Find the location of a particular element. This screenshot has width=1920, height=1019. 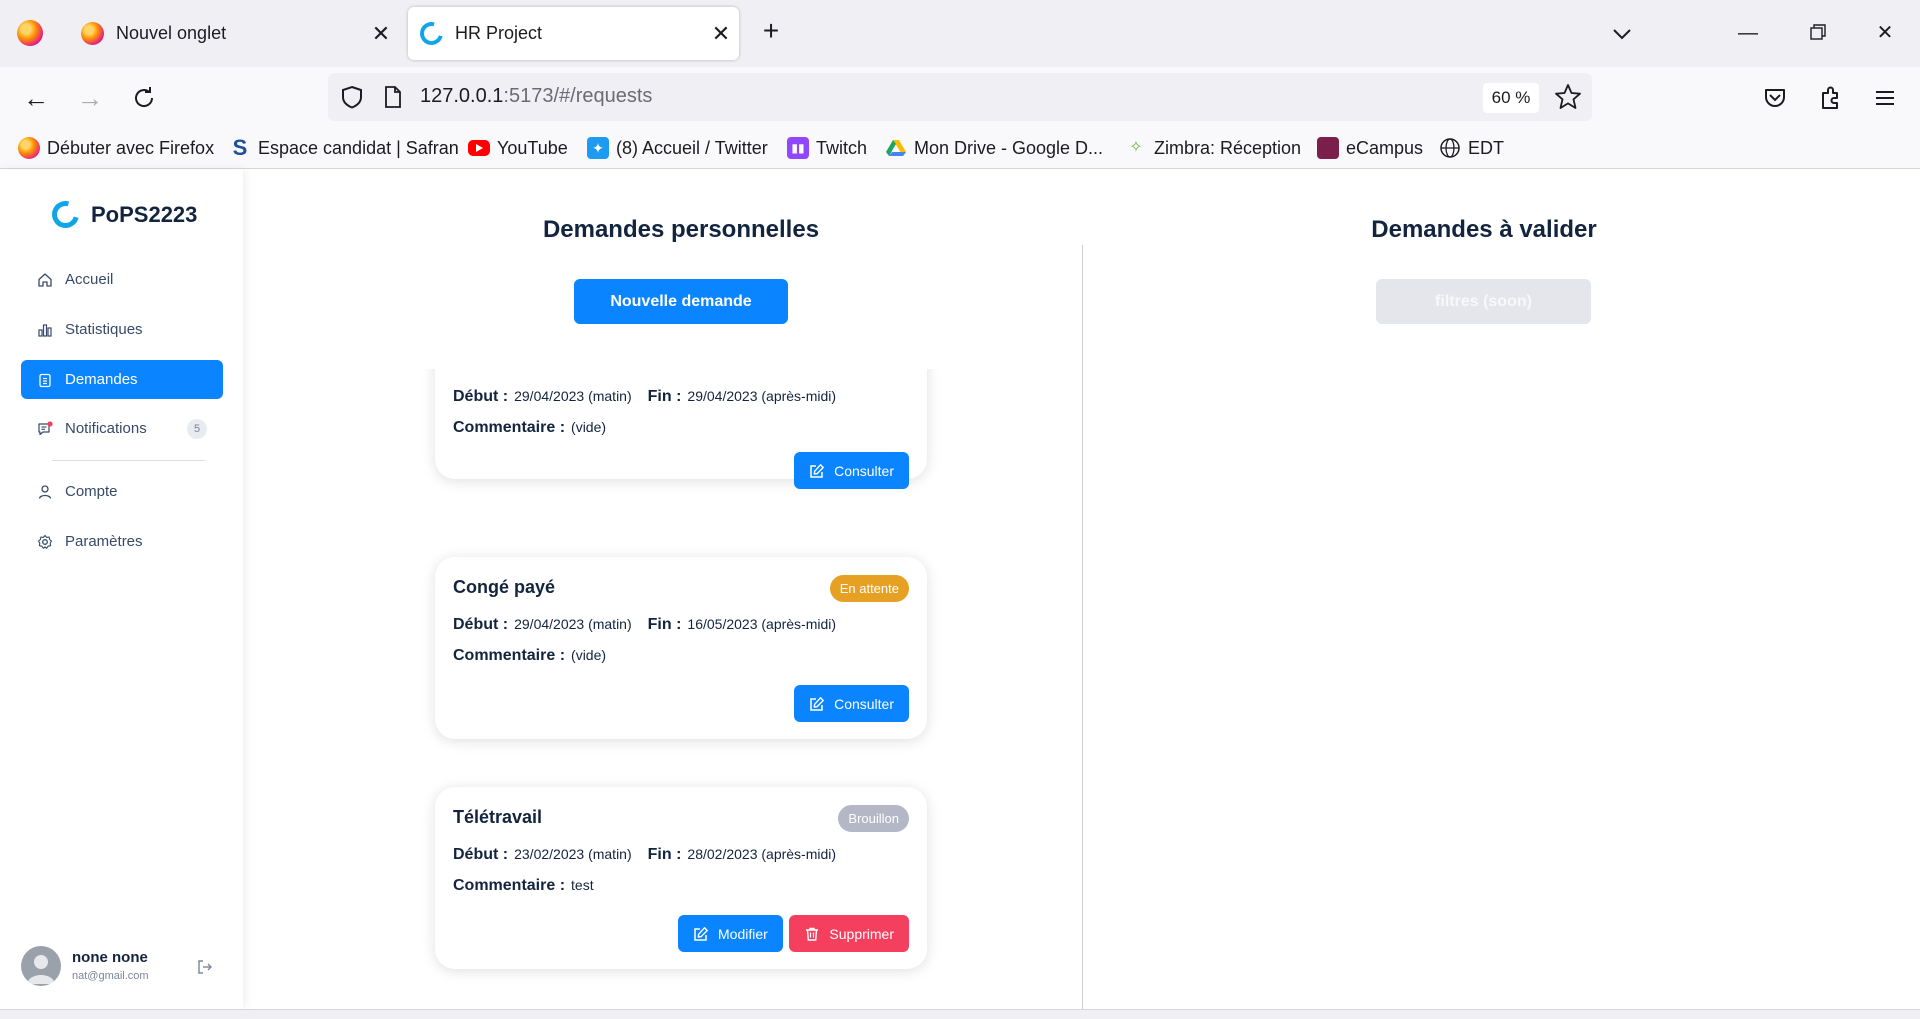

browser-tab-hr-project: HR Project ✕ is located at coordinates (573, 33).